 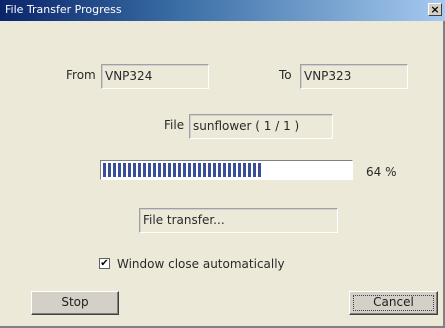 I want to click on to-label: To, so click(x=285, y=75).